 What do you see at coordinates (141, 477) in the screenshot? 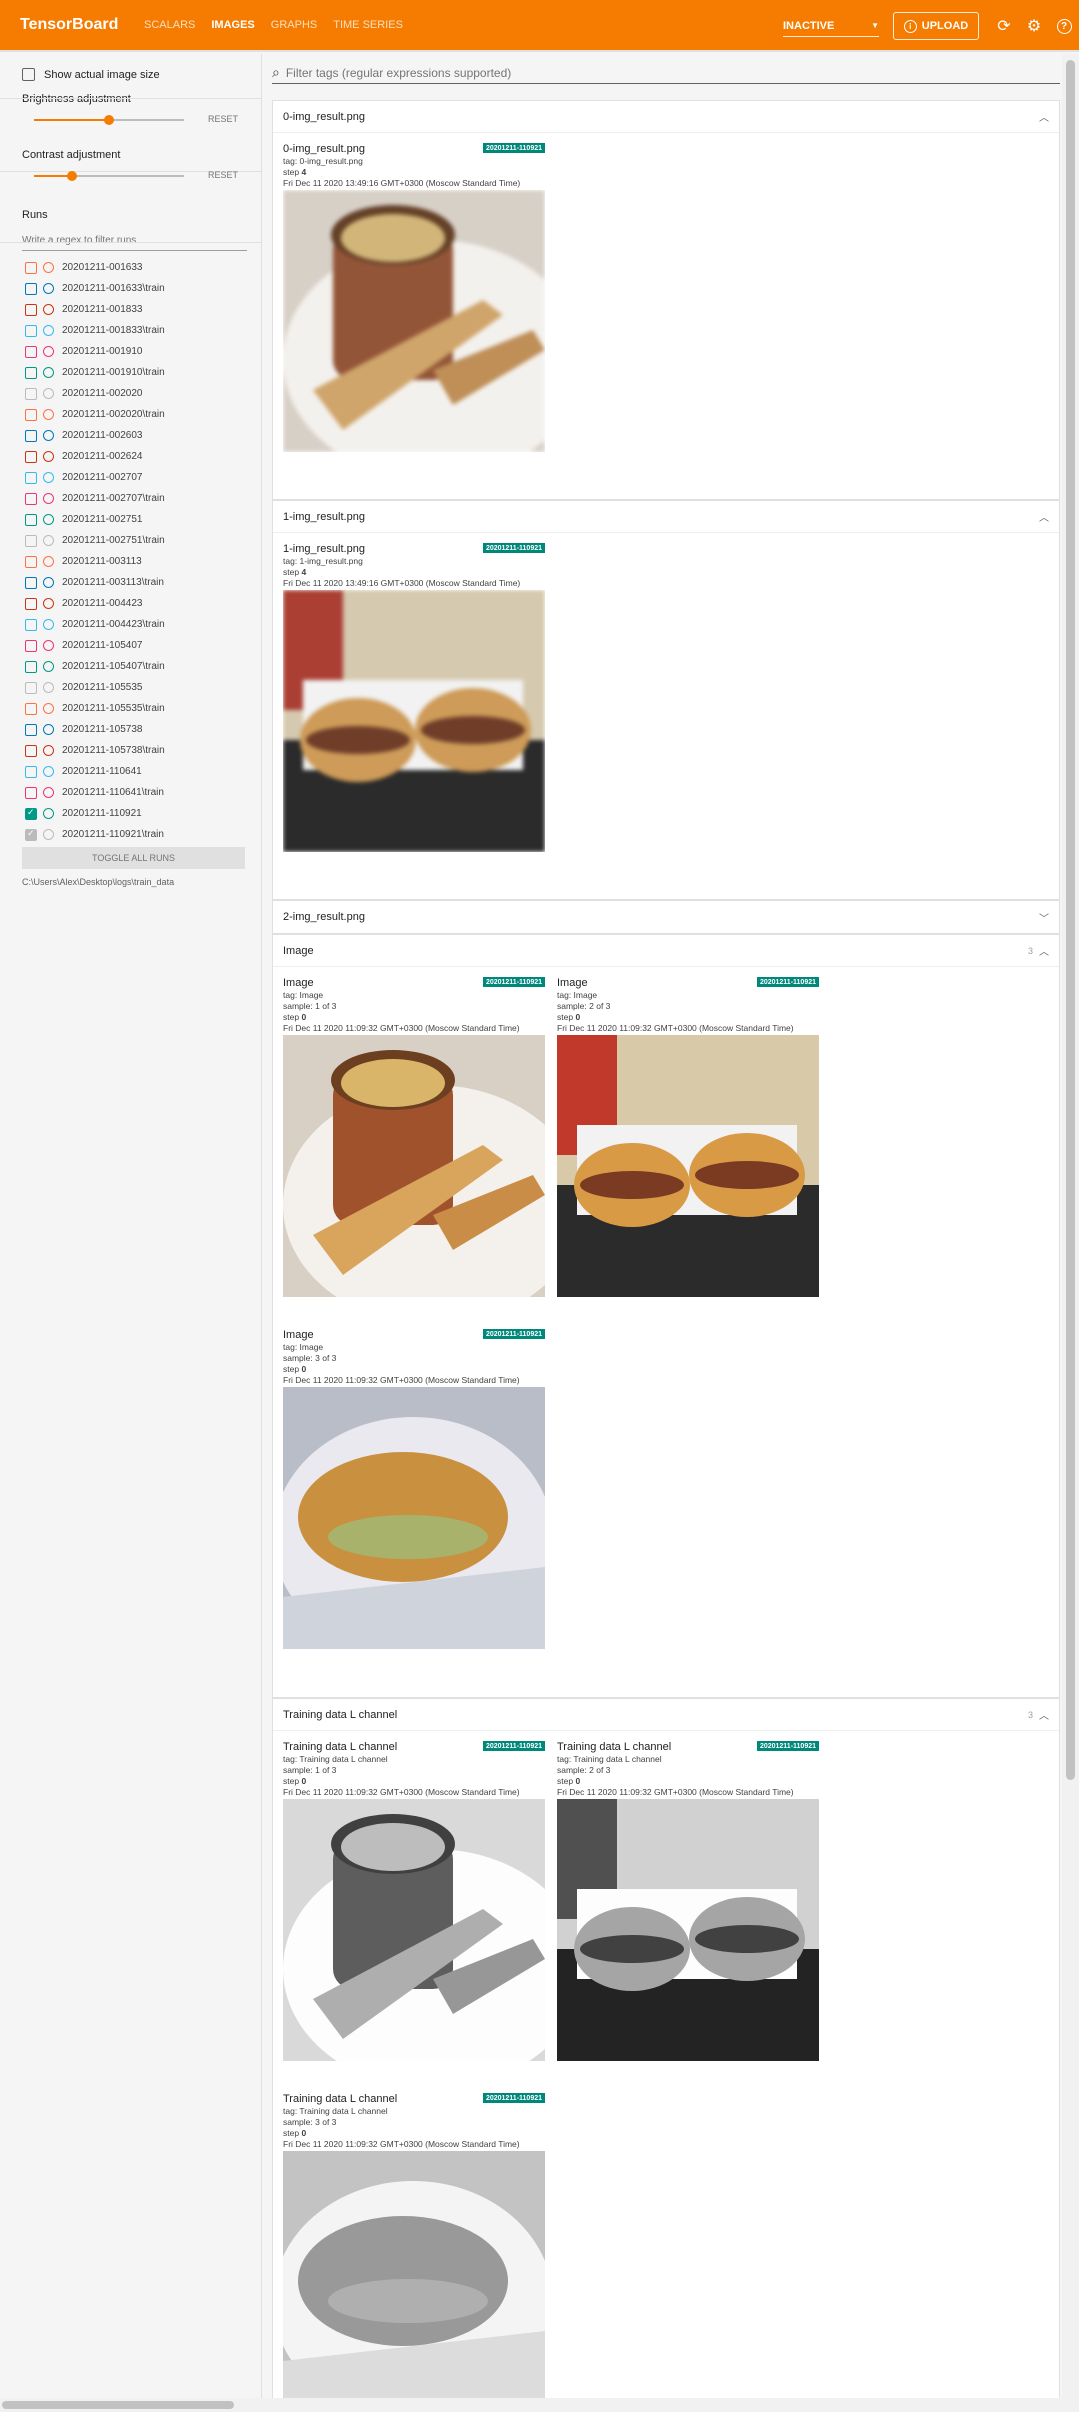
I see `run-item: 20201211-002707` at bounding box center [141, 477].